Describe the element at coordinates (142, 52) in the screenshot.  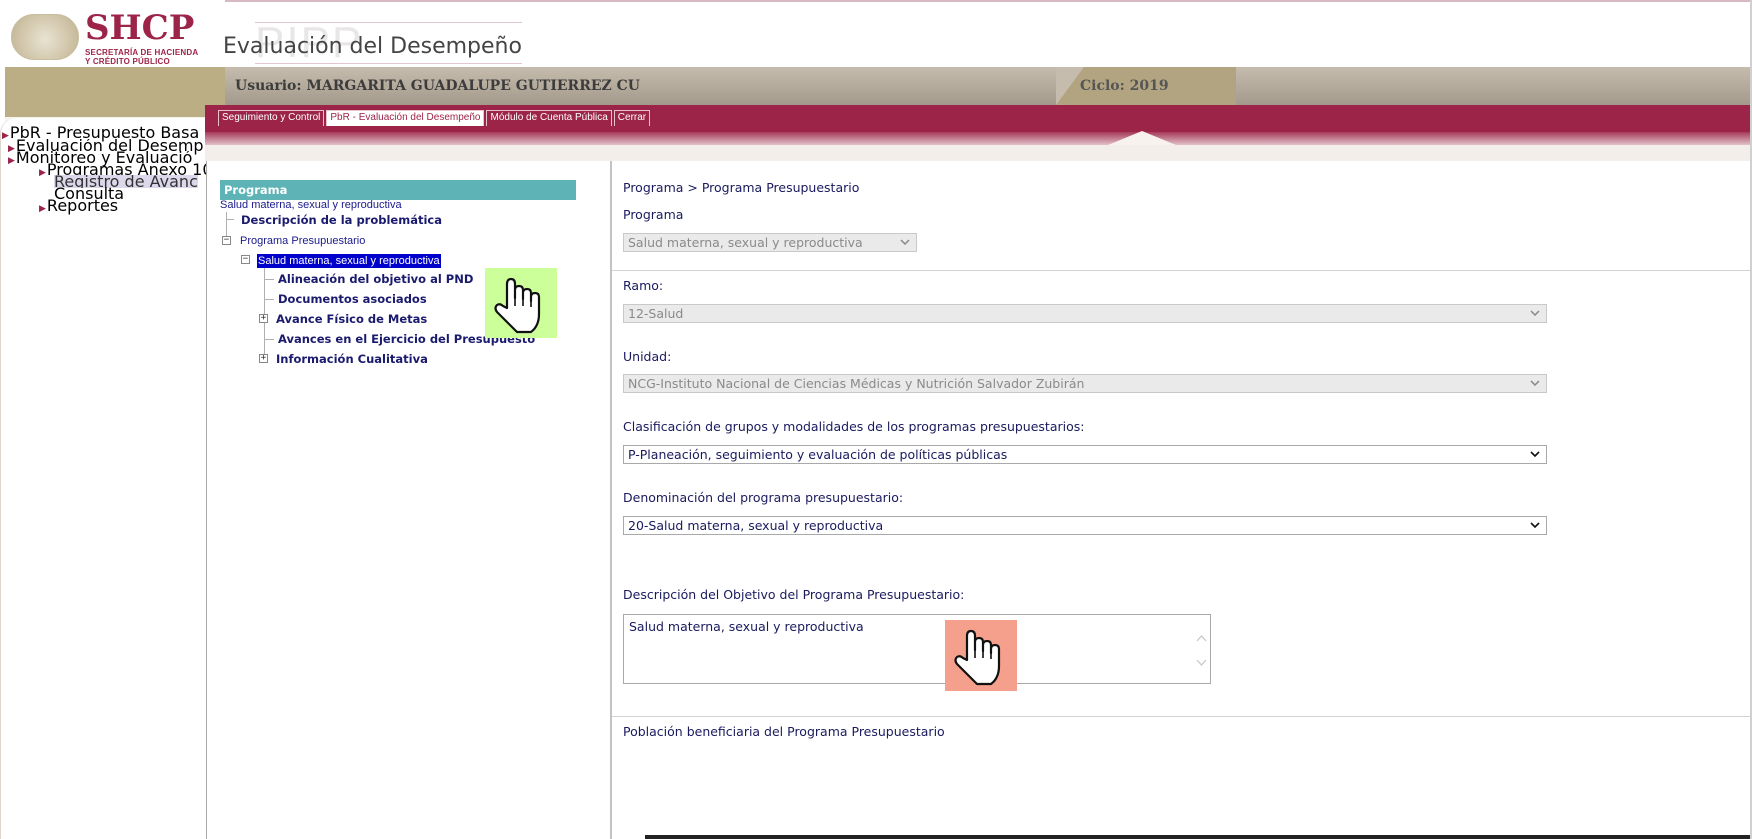
I see `brand-subtitle-line1: SECRETARÍA DE HACIENDA` at that location.